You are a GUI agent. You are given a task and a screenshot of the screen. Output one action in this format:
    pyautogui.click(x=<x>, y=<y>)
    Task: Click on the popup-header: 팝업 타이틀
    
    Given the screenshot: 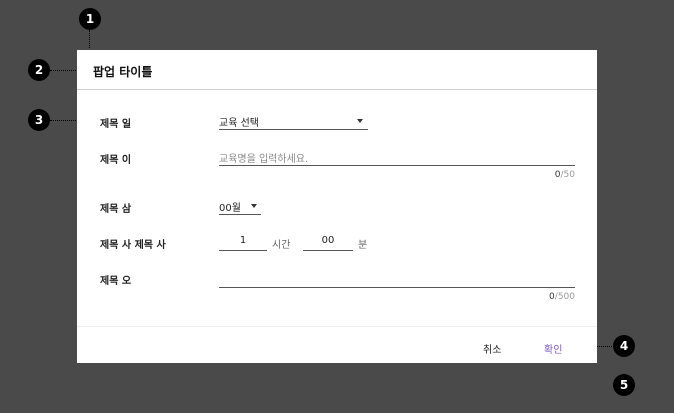 What is the action you would take?
    pyautogui.click(x=337, y=70)
    